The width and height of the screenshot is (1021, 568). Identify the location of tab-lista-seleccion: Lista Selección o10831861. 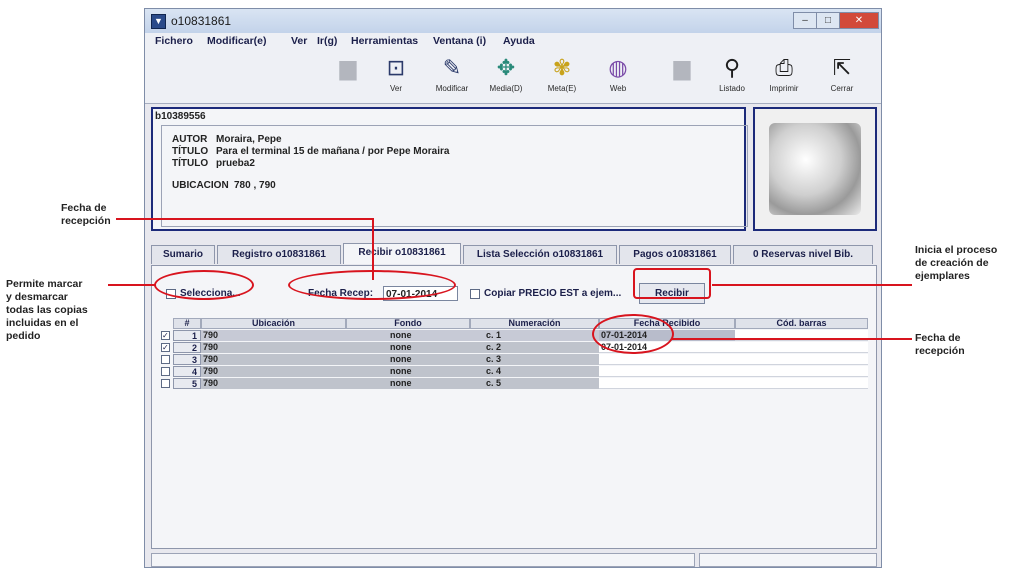
(540, 254).